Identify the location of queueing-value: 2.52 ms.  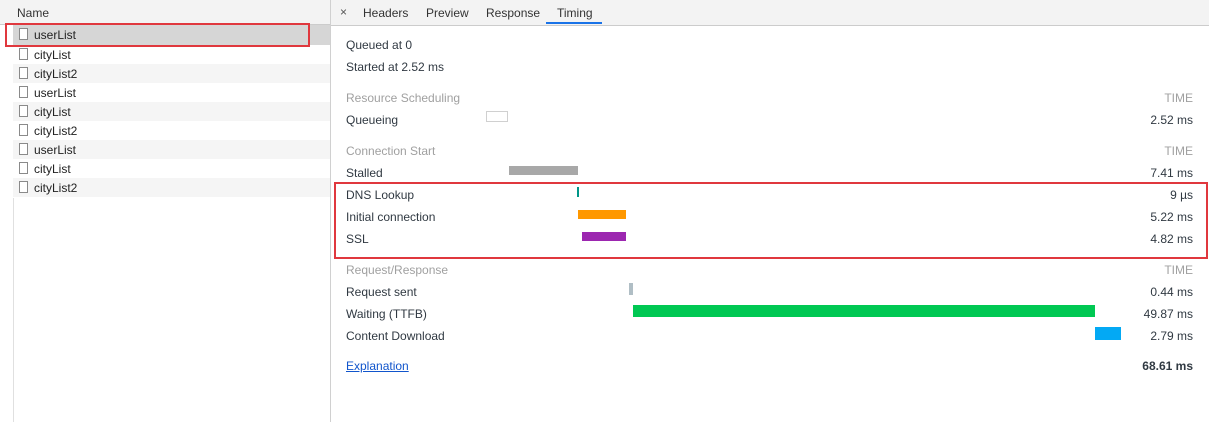
(1171, 120).